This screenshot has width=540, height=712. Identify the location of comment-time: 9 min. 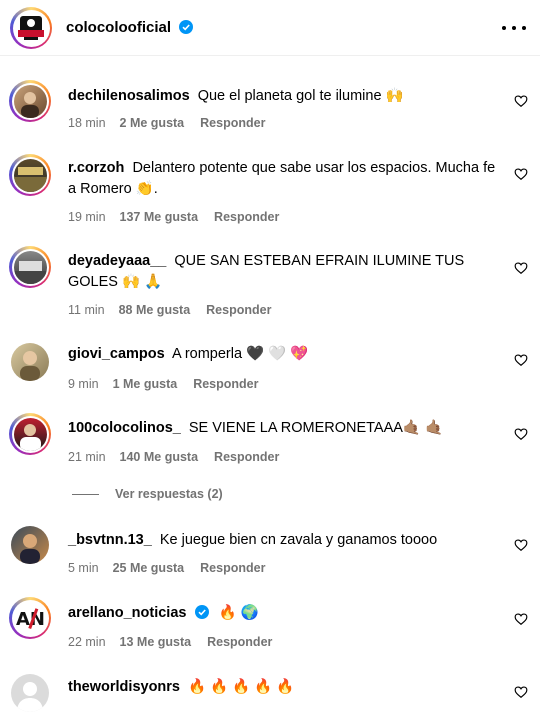
(83, 384).